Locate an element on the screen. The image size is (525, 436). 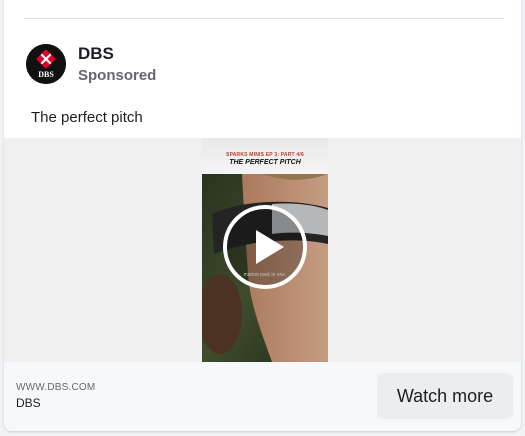
header-text: DBS Sponsored is located at coordinates (117, 64).